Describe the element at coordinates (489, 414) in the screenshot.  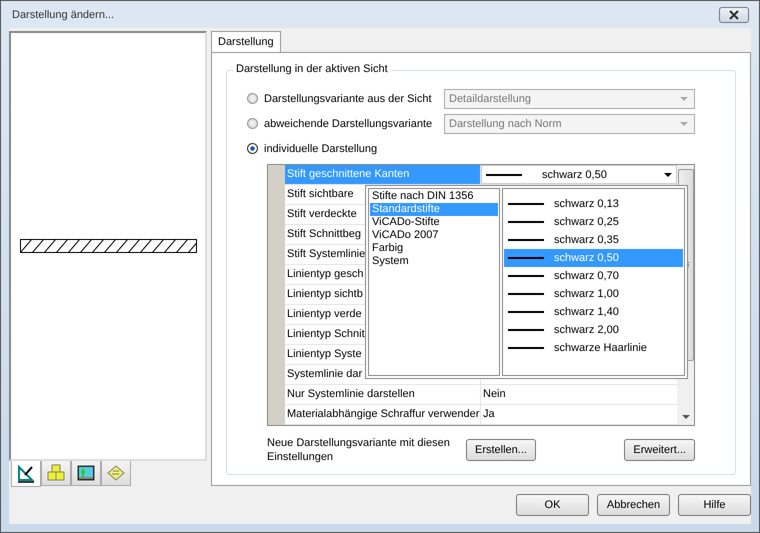
I see `property-value: Ja` at that location.